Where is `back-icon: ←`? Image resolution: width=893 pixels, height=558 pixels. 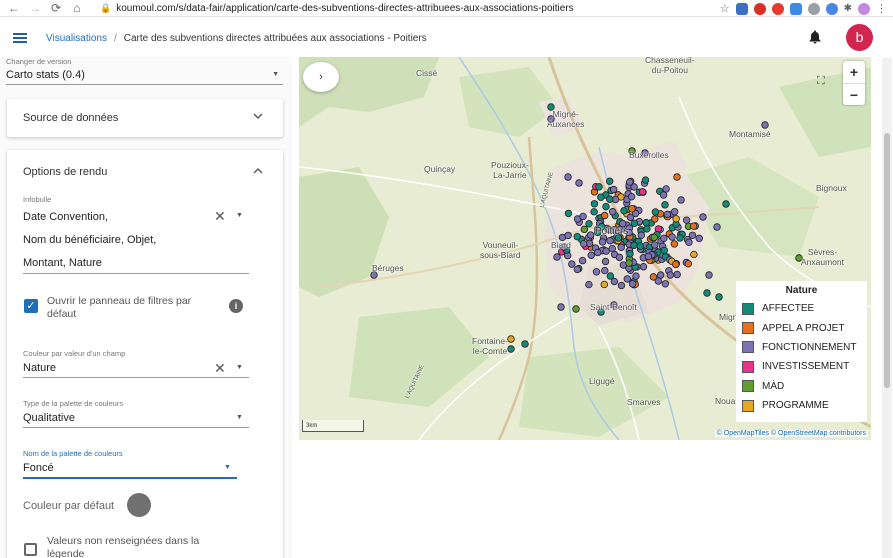
back-icon: ← is located at coordinates (14, 8).